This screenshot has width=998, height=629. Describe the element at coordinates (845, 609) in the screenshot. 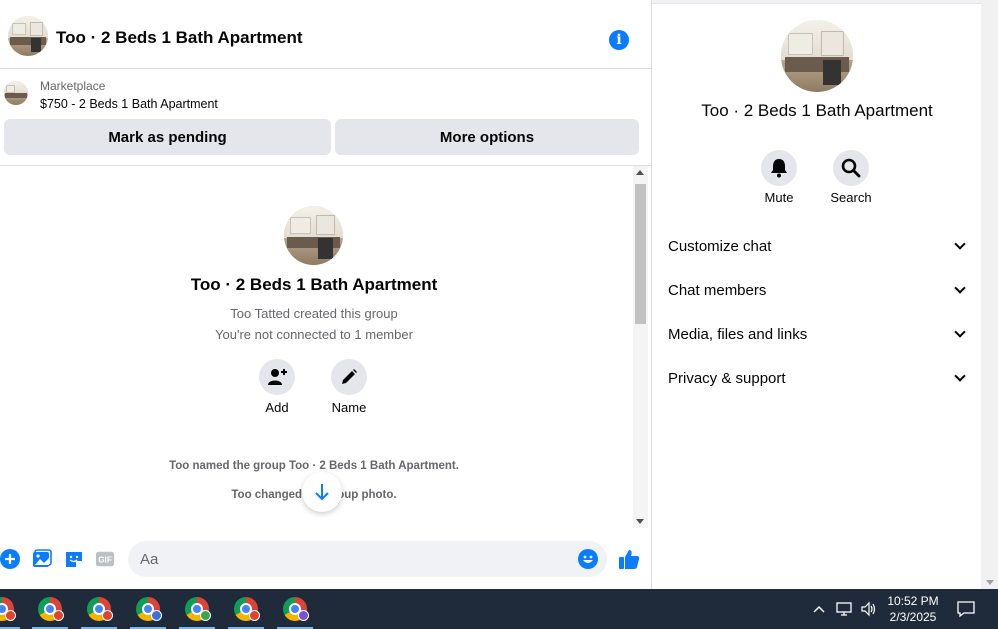

I see `network-icon` at that location.